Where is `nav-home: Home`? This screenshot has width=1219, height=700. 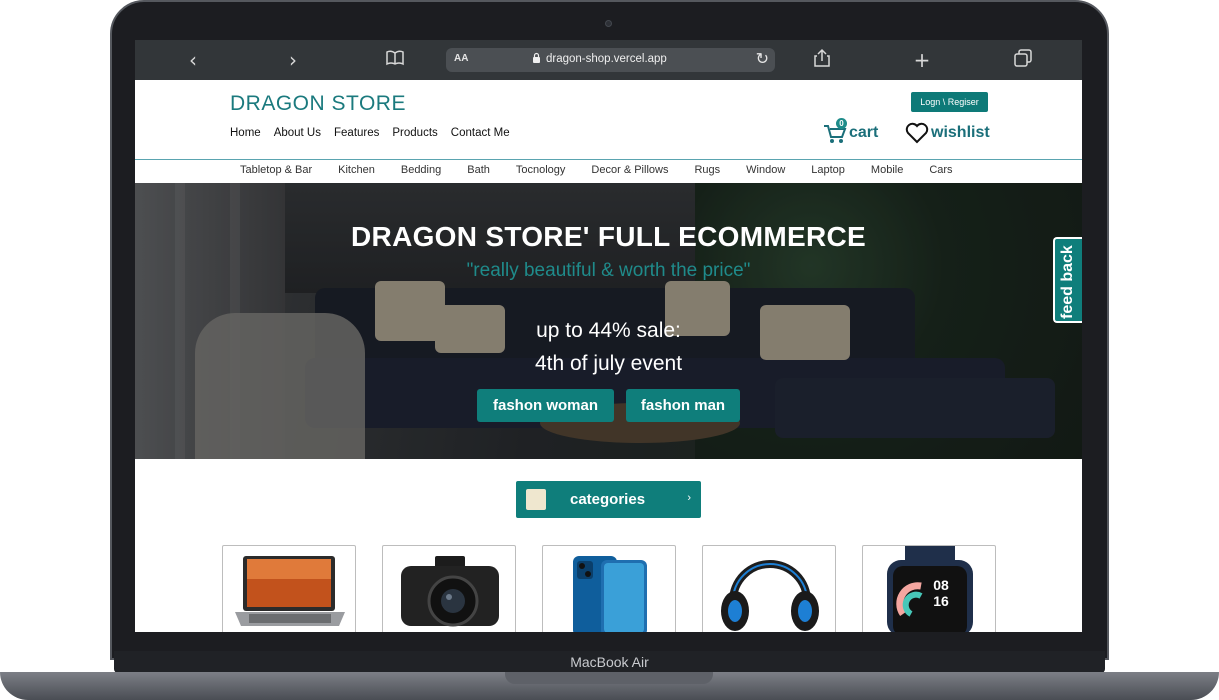
nav-home: Home is located at coordinates (245, 133).